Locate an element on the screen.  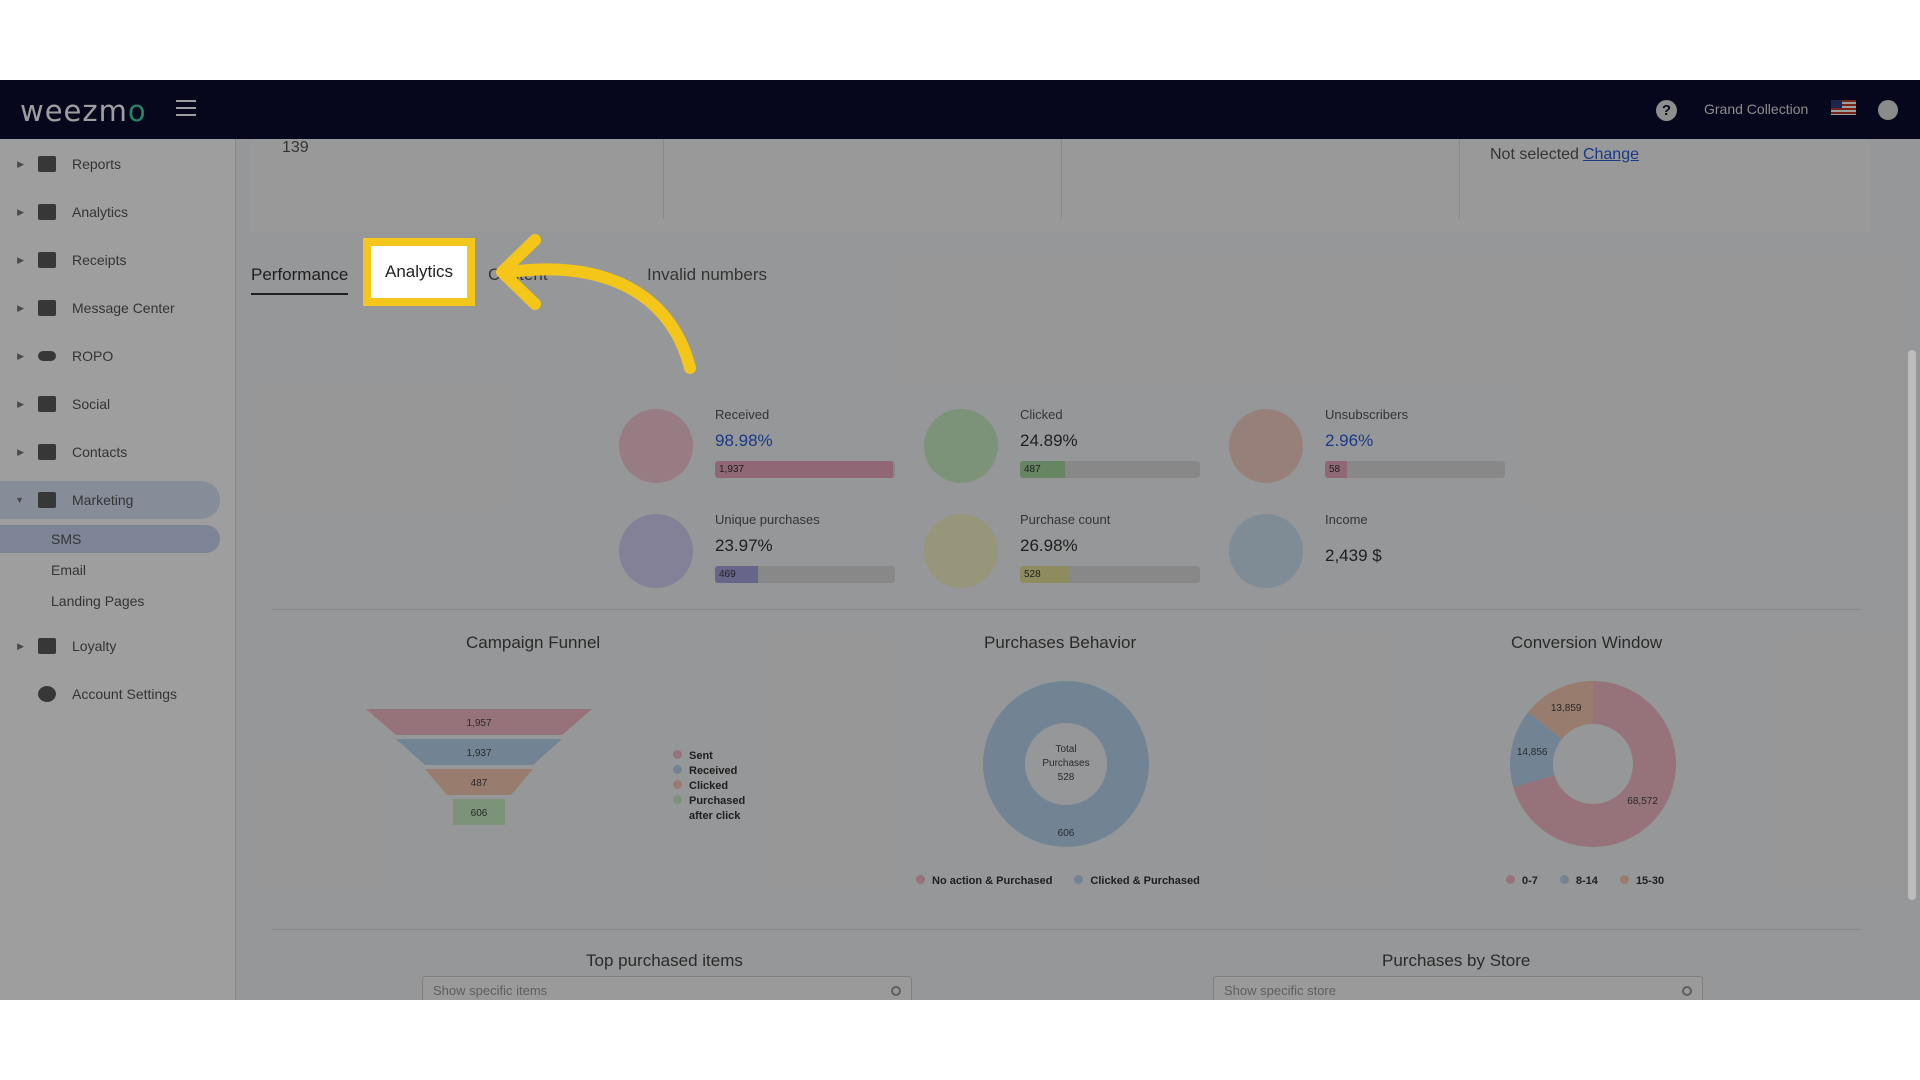
sidebar-item-label: Analytics is located at coordinates (100, 212).